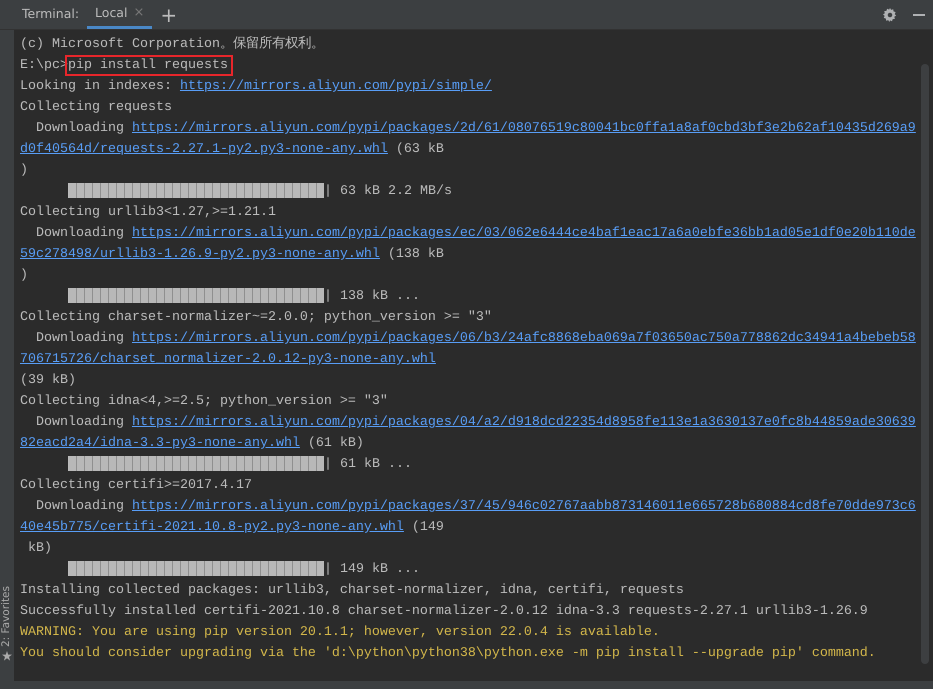 This screenshot has width=933, height=689. I want to click on output-text: WARNING: You are using pip version 20.1.1; however, version 22.0.4 is available., so click(340, 632).